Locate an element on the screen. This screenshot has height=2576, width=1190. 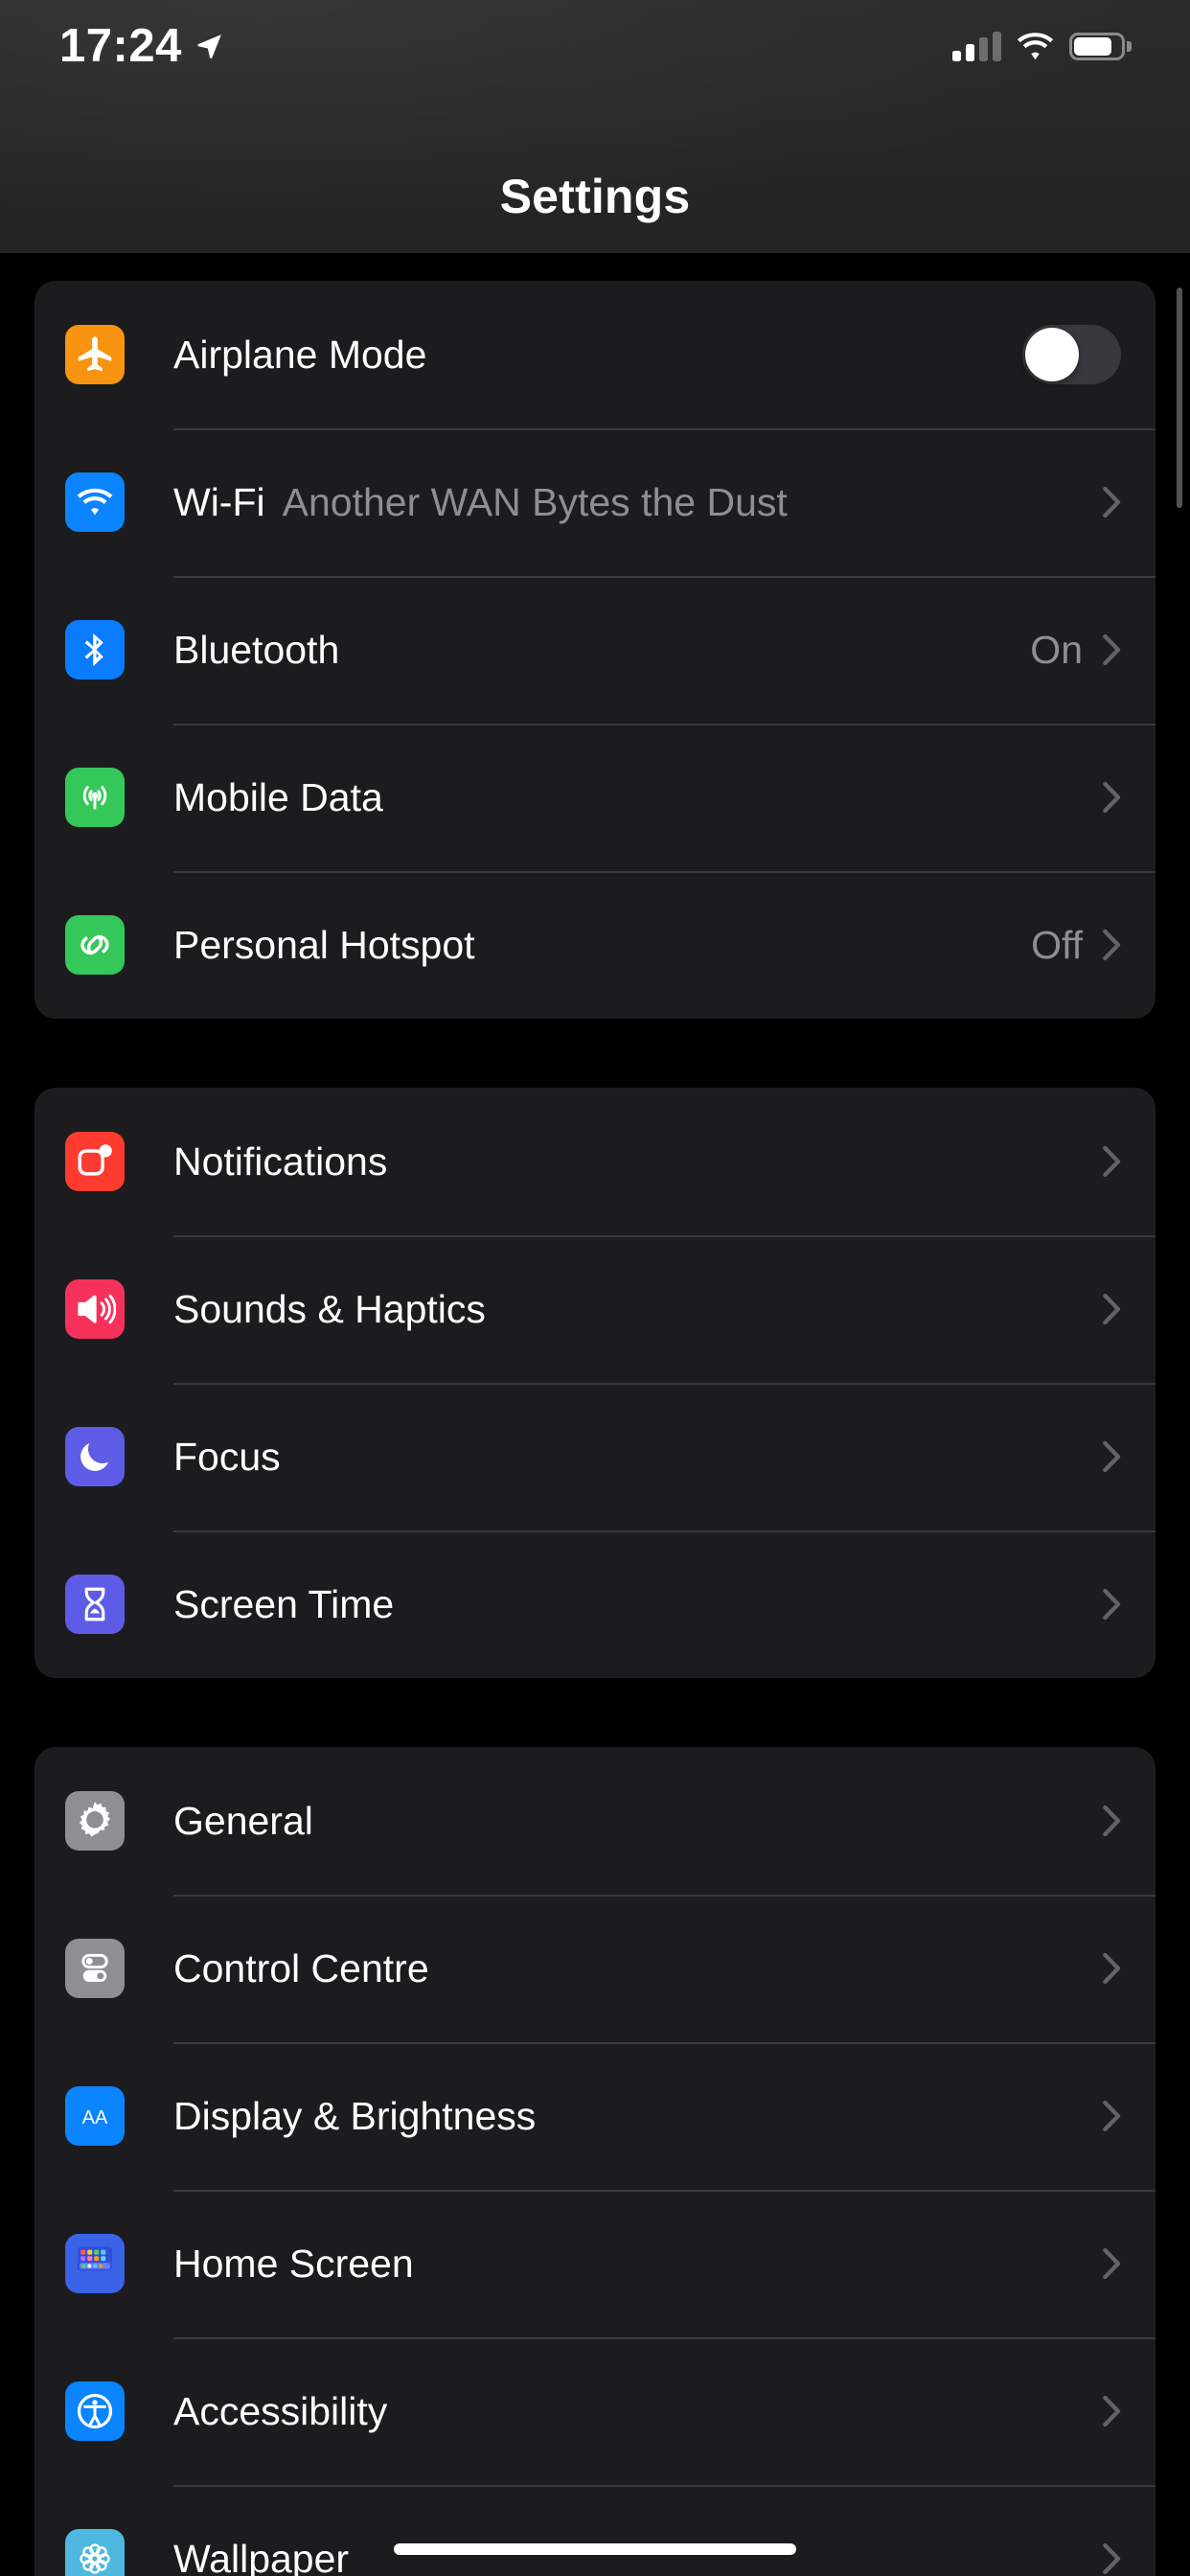
control-centre-toggles-icon is located at coordinates (95, 1968).